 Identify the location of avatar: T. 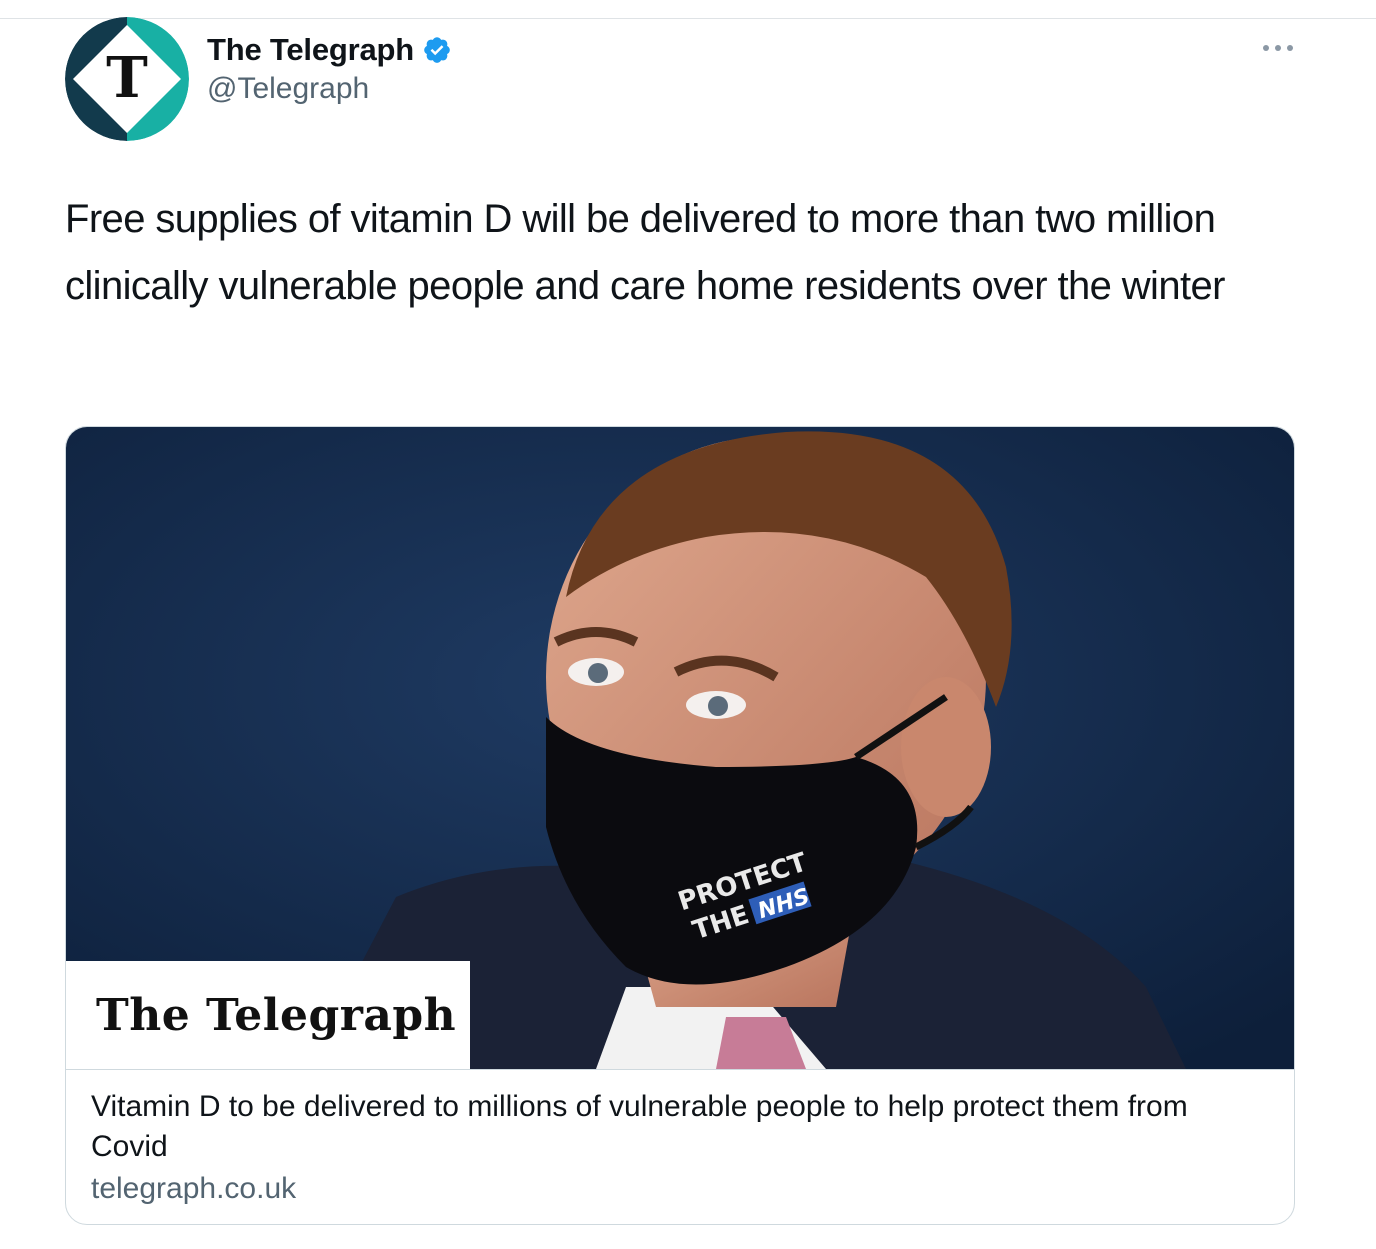
(127, 79).